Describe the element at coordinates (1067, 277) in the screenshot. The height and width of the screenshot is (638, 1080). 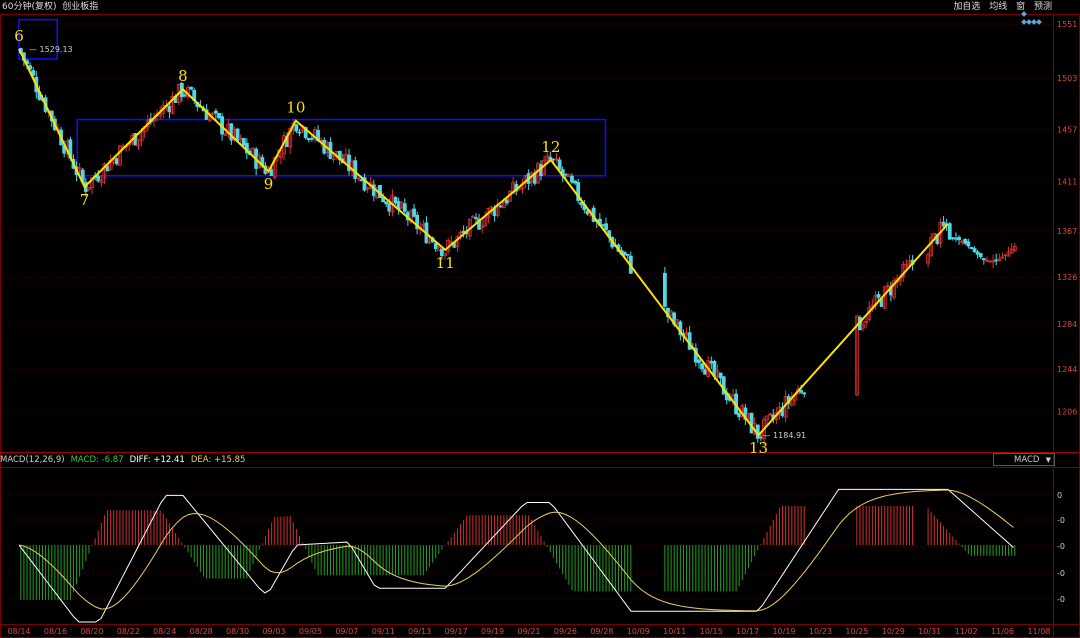
I see `y-tick-label: 1326` at that location.